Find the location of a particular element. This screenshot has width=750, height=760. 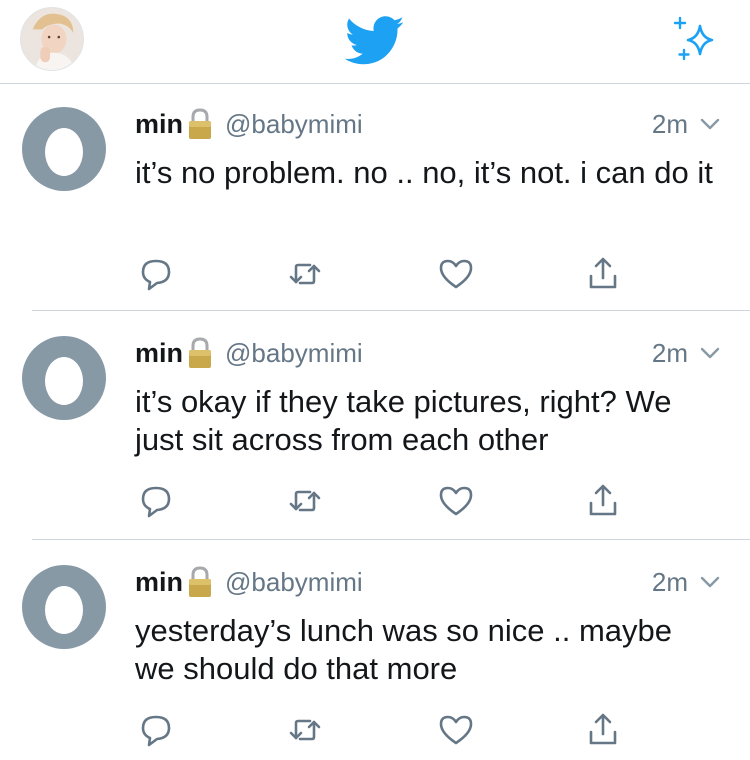

profile-avatar is located at coordinates (52, 39).